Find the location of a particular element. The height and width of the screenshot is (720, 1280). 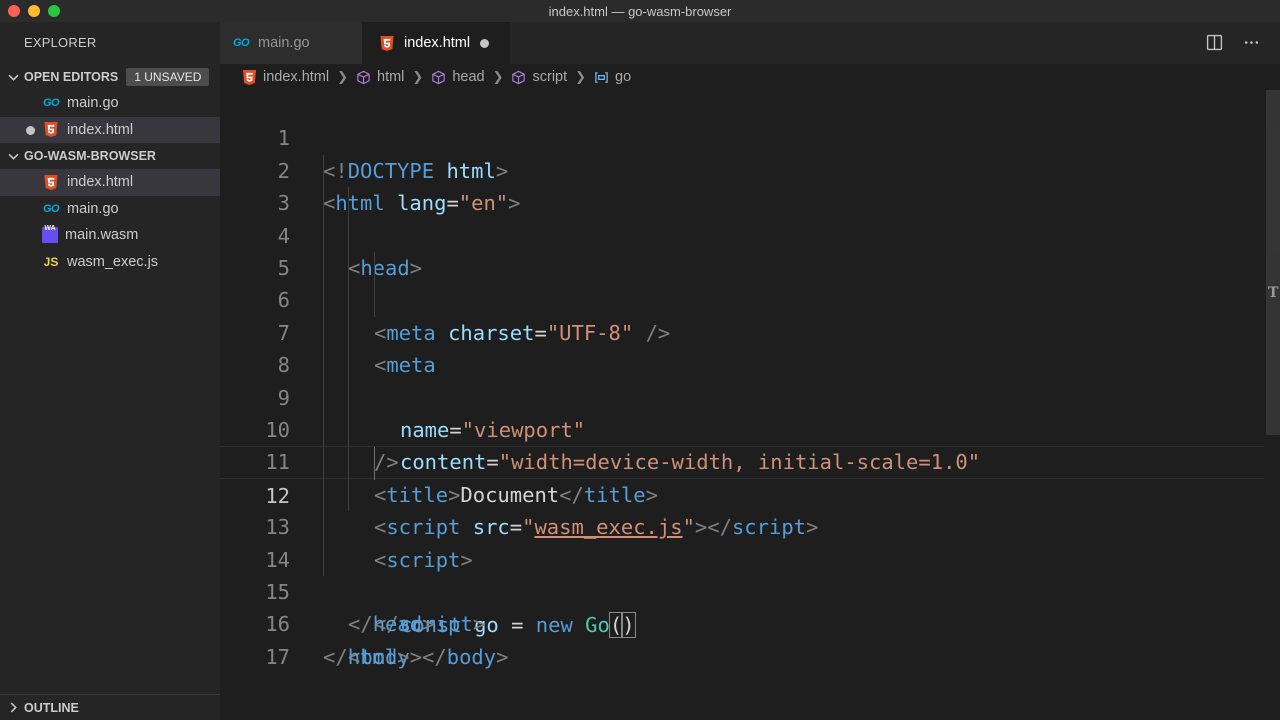

project-header: GO-WASM-BROWSER is located at coordinates (110, 156).